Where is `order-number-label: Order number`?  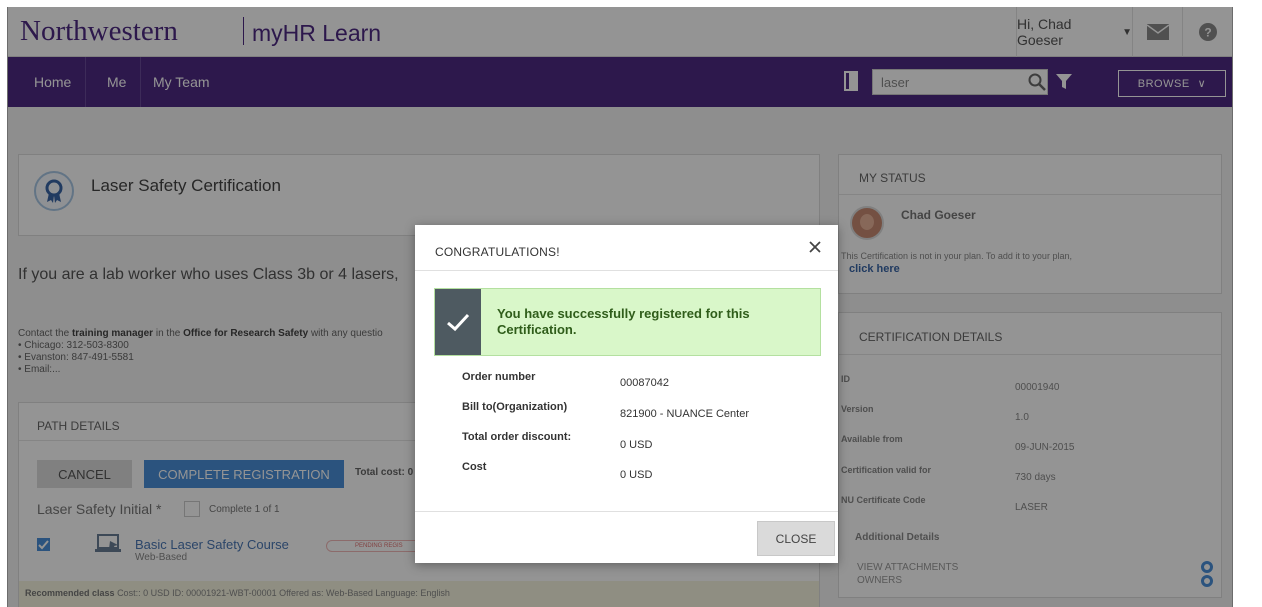 order-number-label: Order number is located at coordinates (499, 377).